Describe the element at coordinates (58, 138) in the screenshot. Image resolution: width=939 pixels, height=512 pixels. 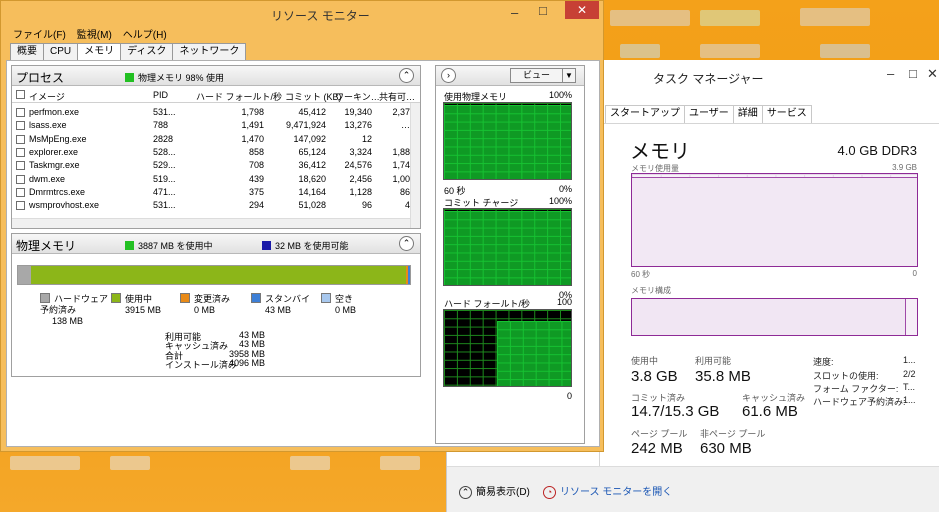
I see `table-cell: MsMpEng.exe` at that location.